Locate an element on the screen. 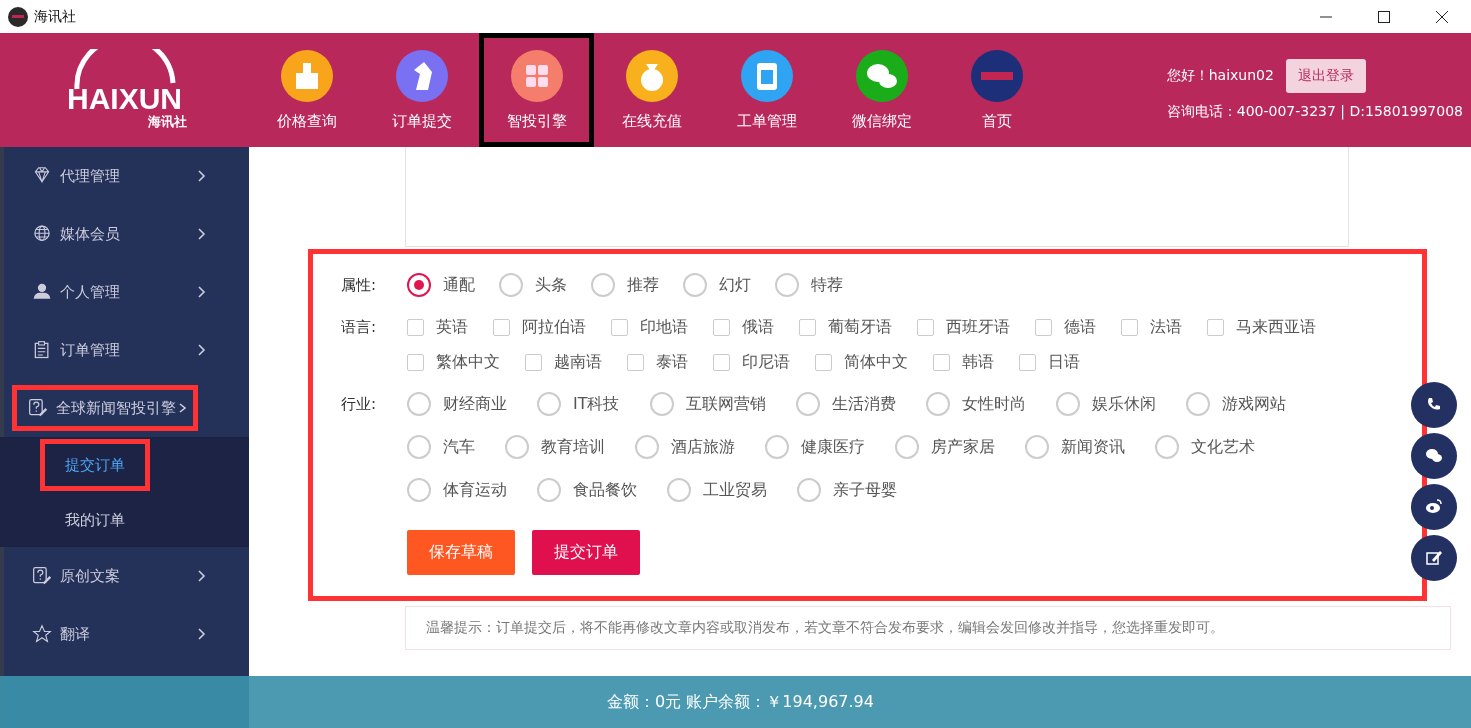  greeting-text: 您好！haixun02 is located at coordinates (1220, 76).